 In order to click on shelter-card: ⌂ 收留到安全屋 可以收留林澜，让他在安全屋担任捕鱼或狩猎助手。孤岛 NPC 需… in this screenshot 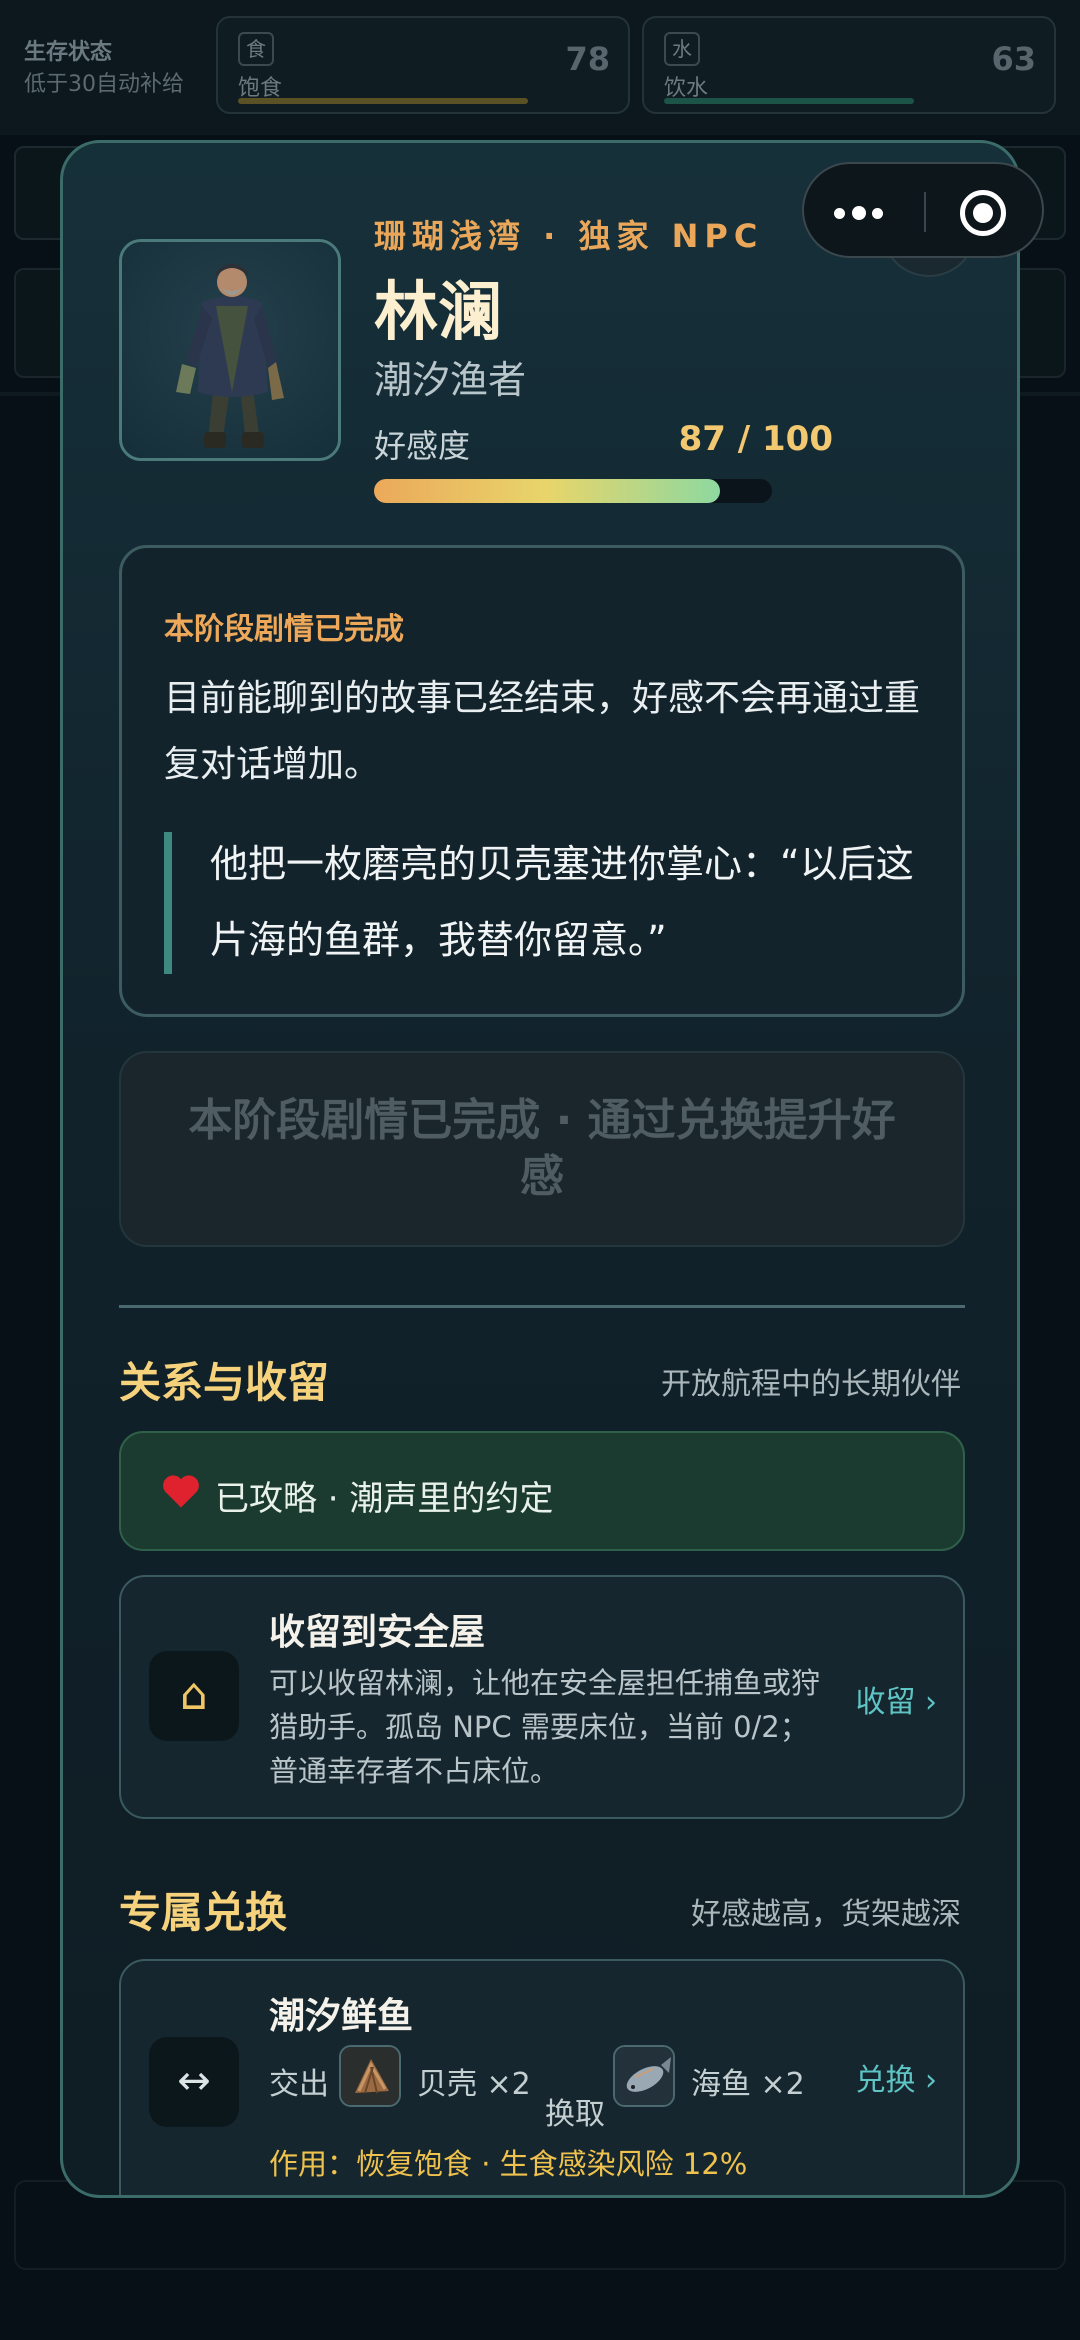, I will do `click(542, 1697)`.